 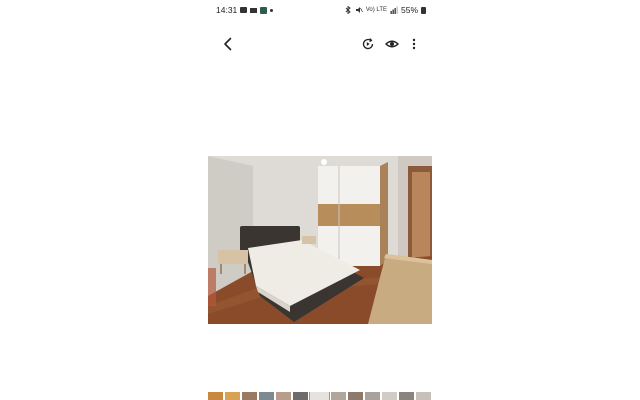 I want to click on gallery-notification-icon, so click(x=244, y=10).